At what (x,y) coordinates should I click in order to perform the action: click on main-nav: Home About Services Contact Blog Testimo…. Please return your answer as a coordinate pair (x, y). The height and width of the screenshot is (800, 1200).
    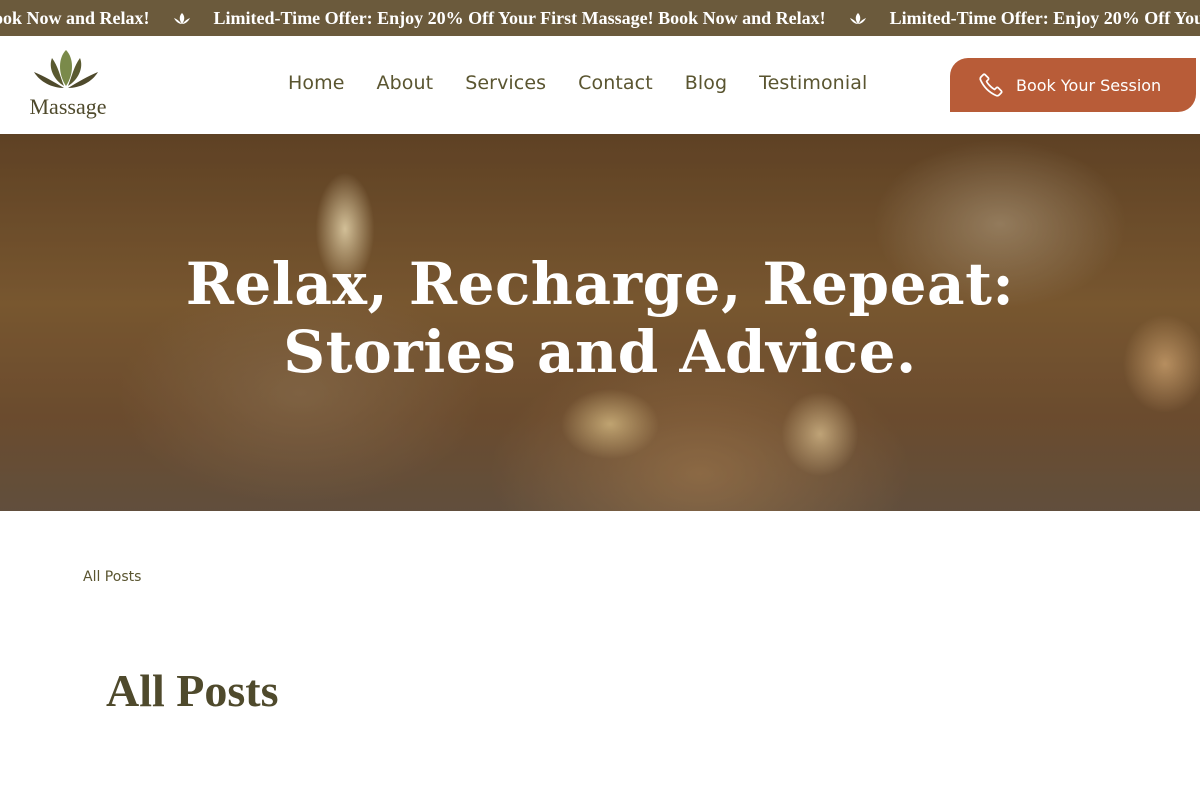
    Looking at the image, I should click on (577, 83).